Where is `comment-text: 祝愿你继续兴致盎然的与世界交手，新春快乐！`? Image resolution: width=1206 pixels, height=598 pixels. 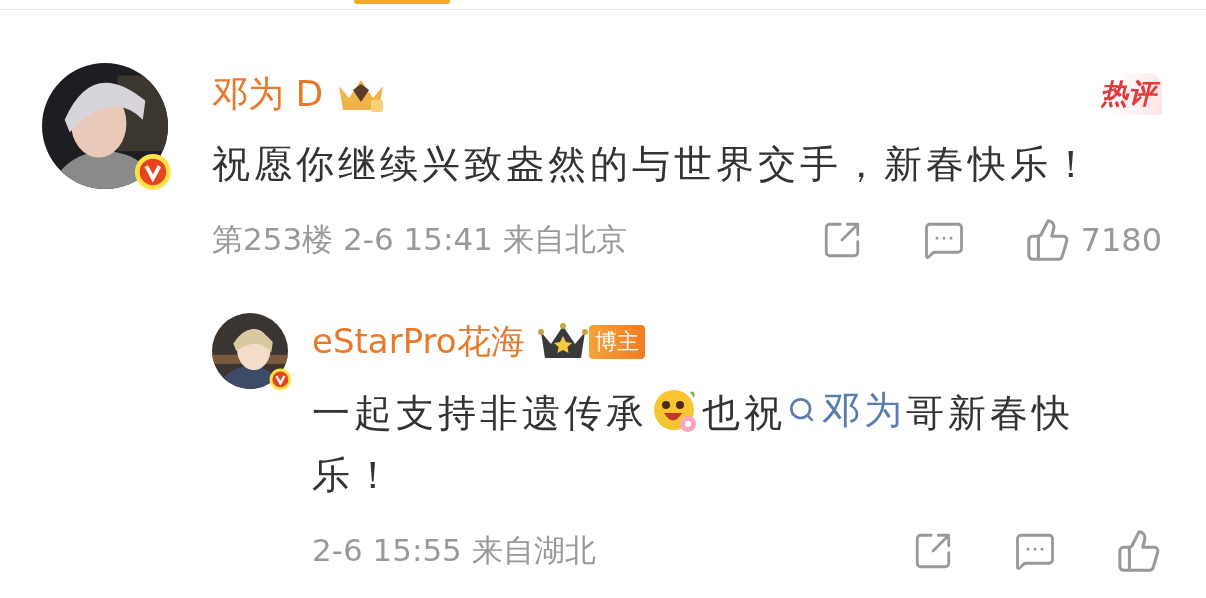 comment-text: 祝愿你继续兴致盎然的与世界交手，新春快乐！ is located at coordinates (653, 164).